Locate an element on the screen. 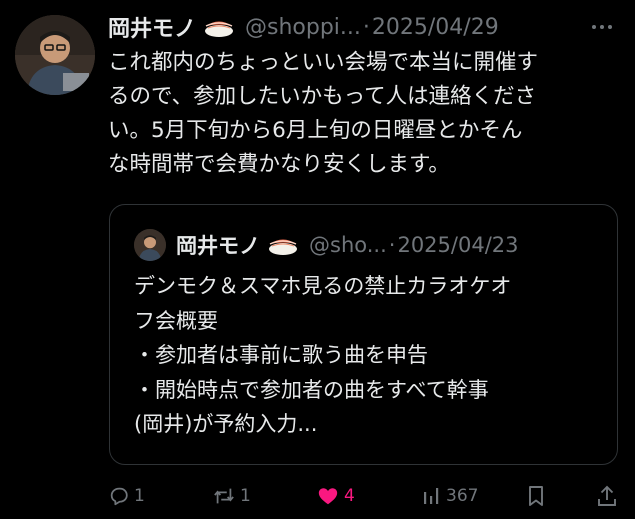 The width and height of the screenshot is (635, 519). reply-count: 1 is located at coordinates (139, 496).